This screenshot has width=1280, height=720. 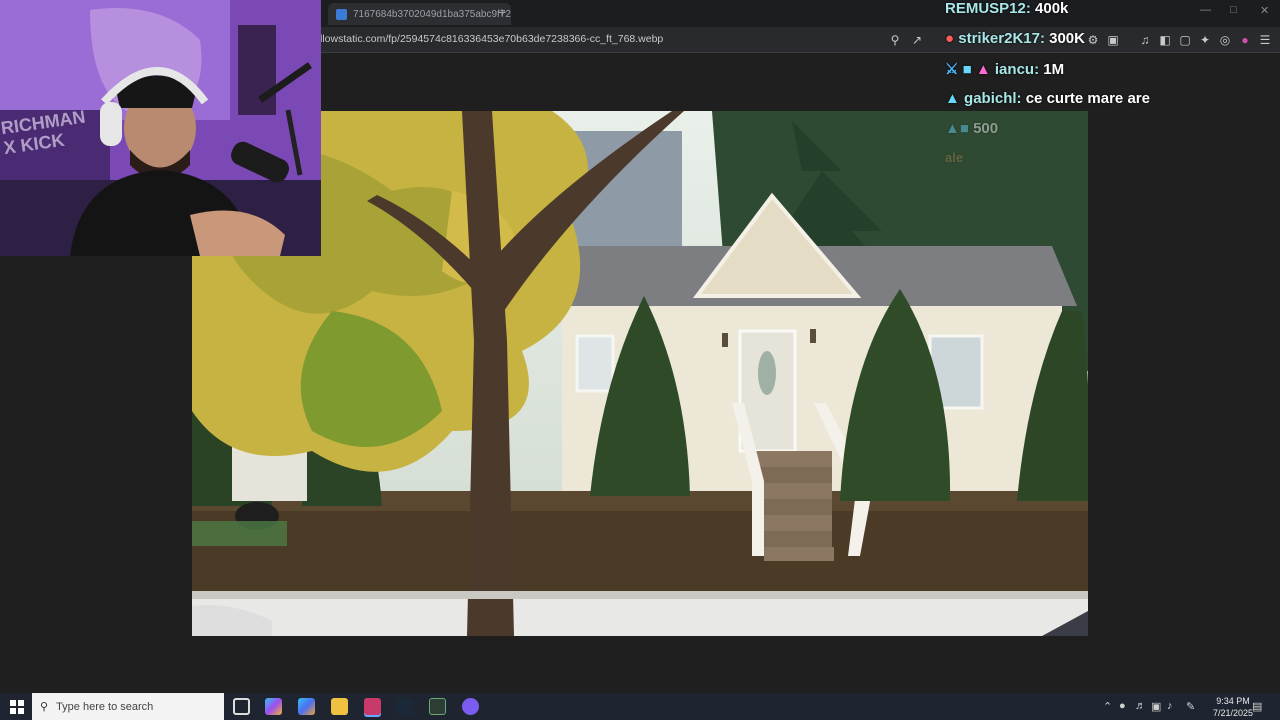 I want to click on chat-username: striker2K17:, so click(x=1001, y=38).